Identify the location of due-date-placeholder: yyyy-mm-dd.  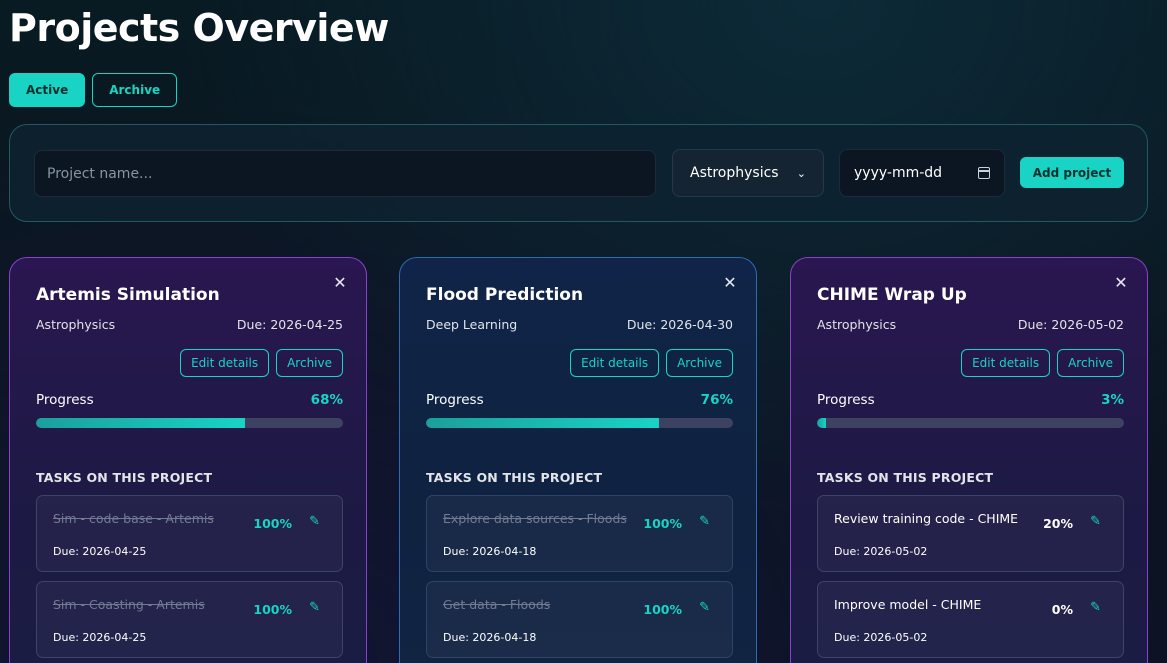
(898, 173).